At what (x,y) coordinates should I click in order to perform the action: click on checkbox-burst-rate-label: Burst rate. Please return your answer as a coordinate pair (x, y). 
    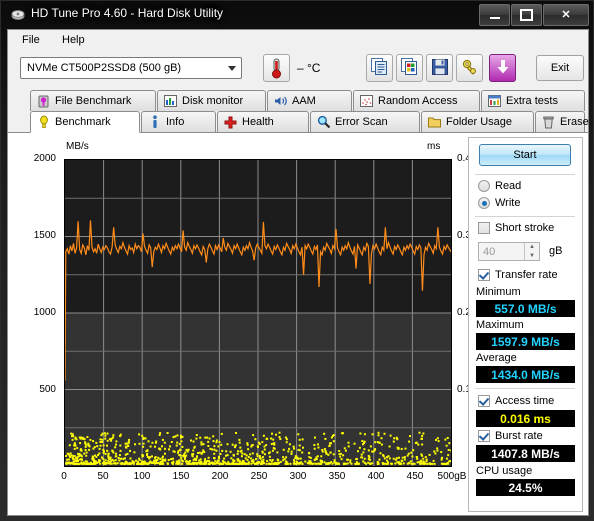
    Looking at the image, I should click on (519, 436).